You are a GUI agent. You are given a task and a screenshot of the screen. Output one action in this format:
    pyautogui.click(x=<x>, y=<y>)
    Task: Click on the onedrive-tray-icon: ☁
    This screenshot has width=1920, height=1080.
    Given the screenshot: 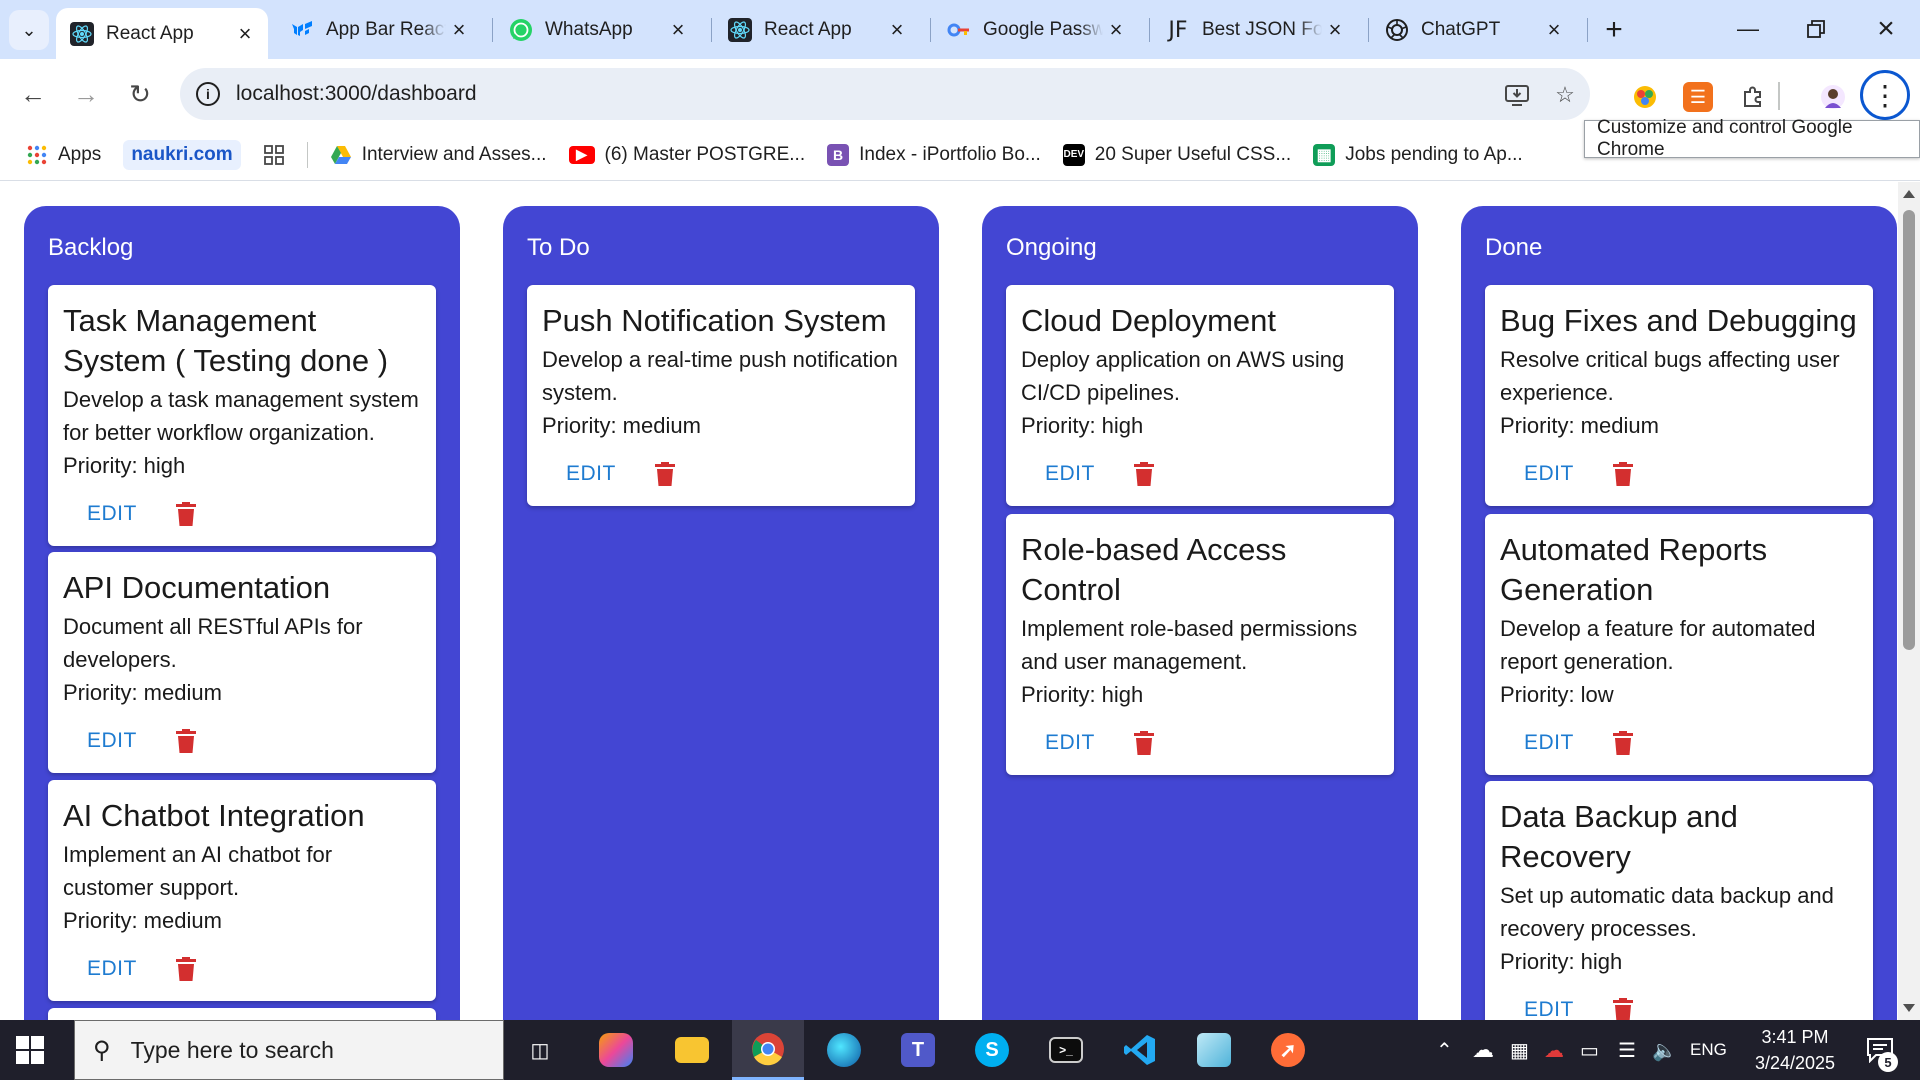 What is the action you would take?
    pyautogui.click(x=1483, y=1050)
    